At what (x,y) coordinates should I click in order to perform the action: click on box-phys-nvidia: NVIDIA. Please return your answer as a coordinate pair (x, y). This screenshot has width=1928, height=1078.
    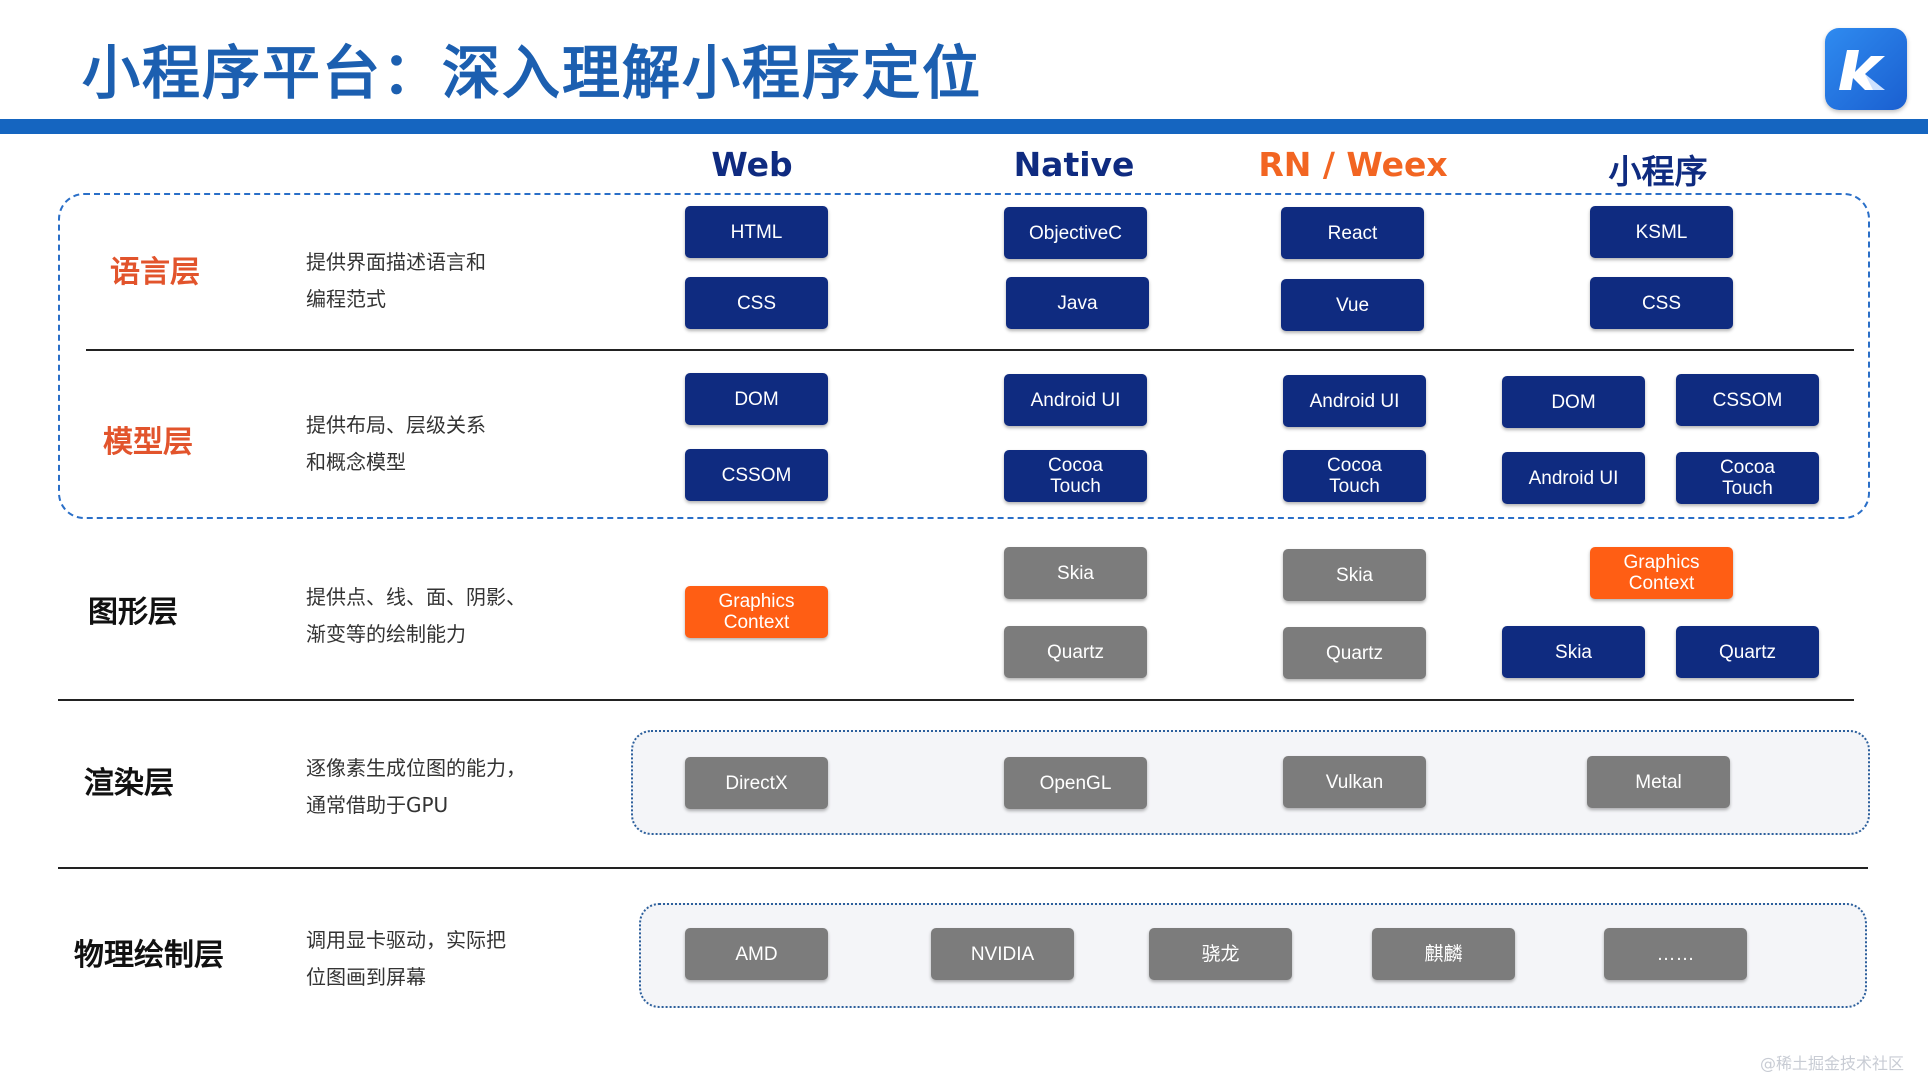
    Looking at the image, I should click on (1002, 954).